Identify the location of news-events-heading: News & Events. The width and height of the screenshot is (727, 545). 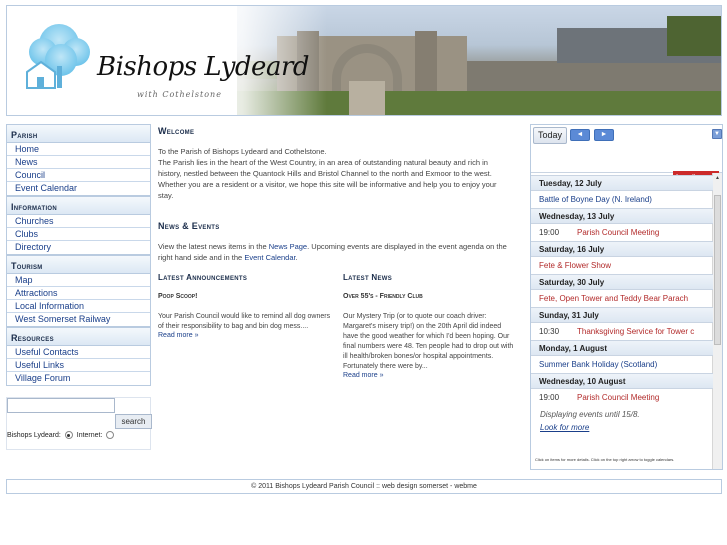
(189, 226).